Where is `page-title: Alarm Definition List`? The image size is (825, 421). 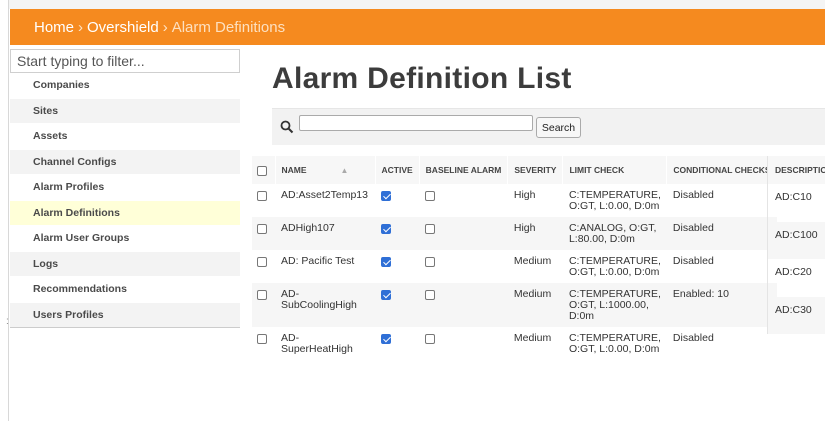 page-title: Alarm Definition List is located at coordinates (422, 78).